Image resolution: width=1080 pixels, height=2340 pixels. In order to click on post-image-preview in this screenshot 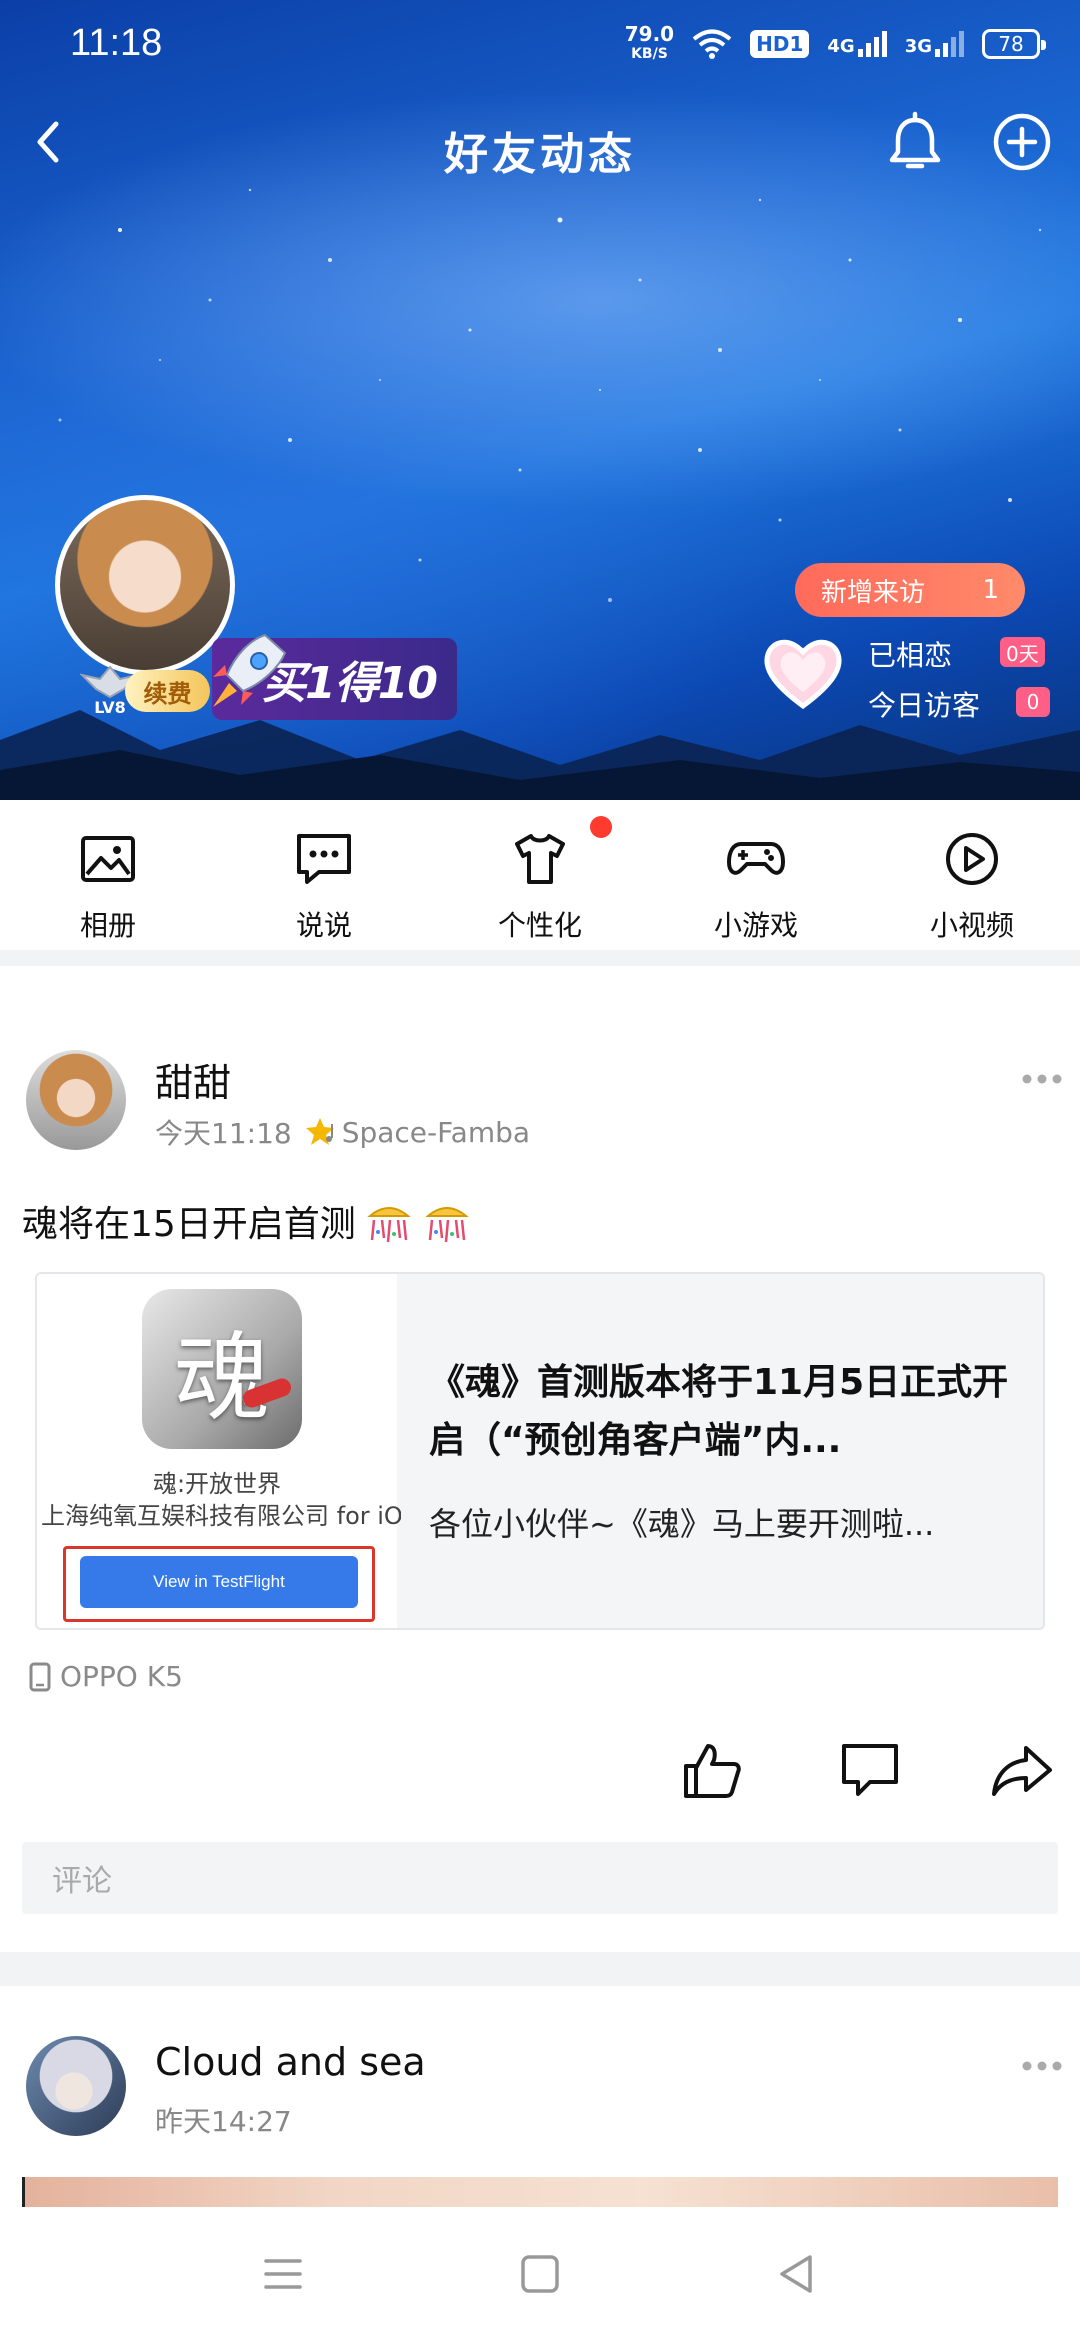, I will do `click(540, 2192)`.